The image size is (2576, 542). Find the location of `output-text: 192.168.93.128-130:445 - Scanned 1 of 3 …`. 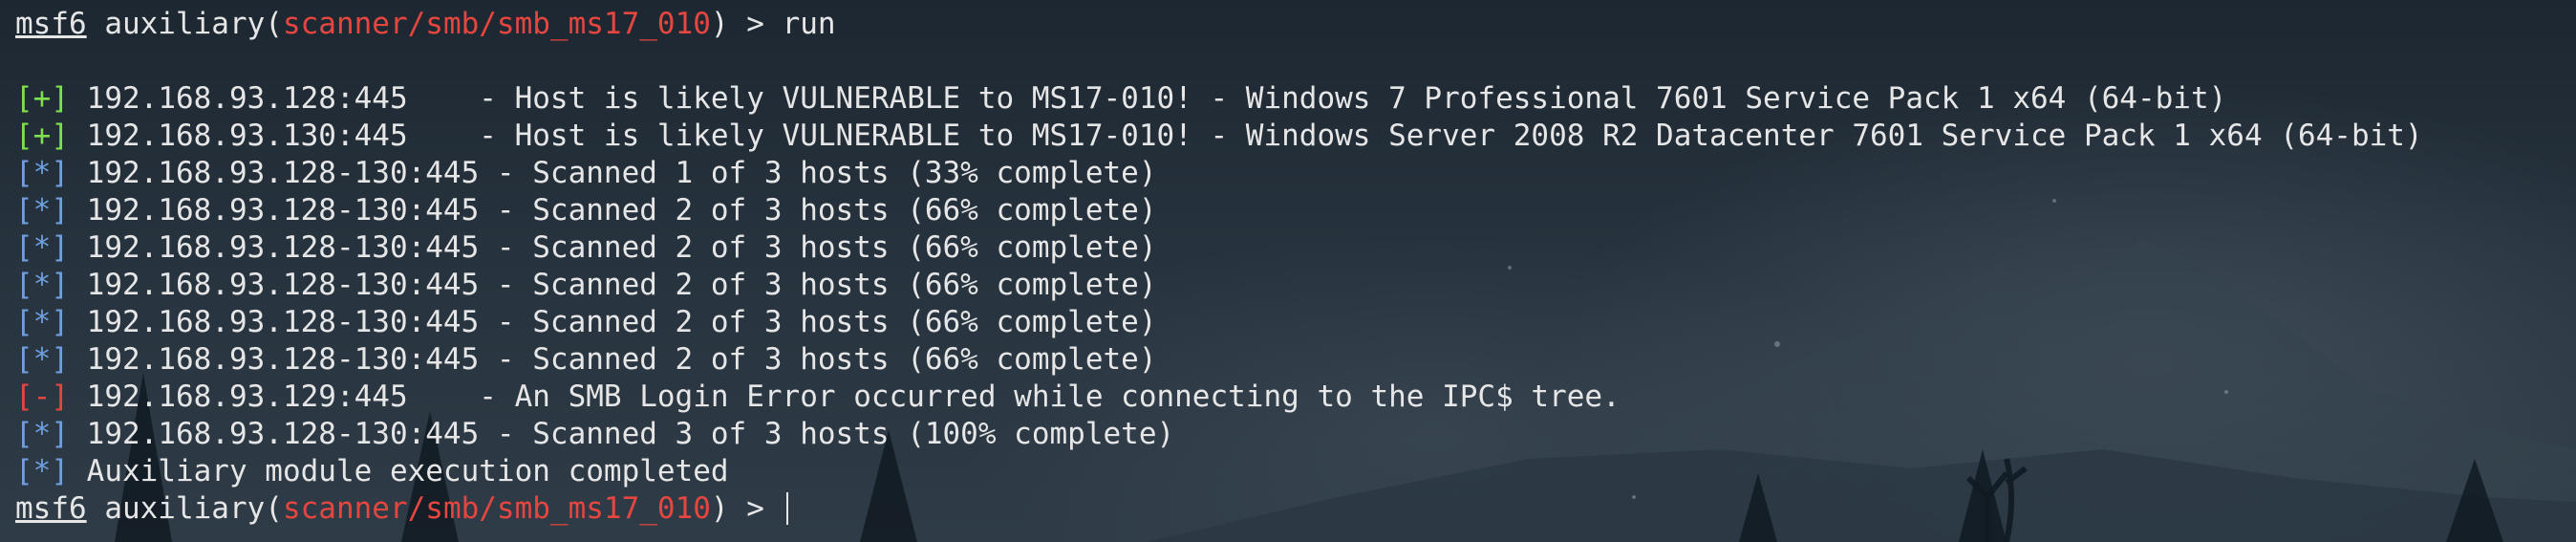

output-text: 192.168.93.128-130:445 - Scanned 1 of 3 … is located at coordinates (613, 173).